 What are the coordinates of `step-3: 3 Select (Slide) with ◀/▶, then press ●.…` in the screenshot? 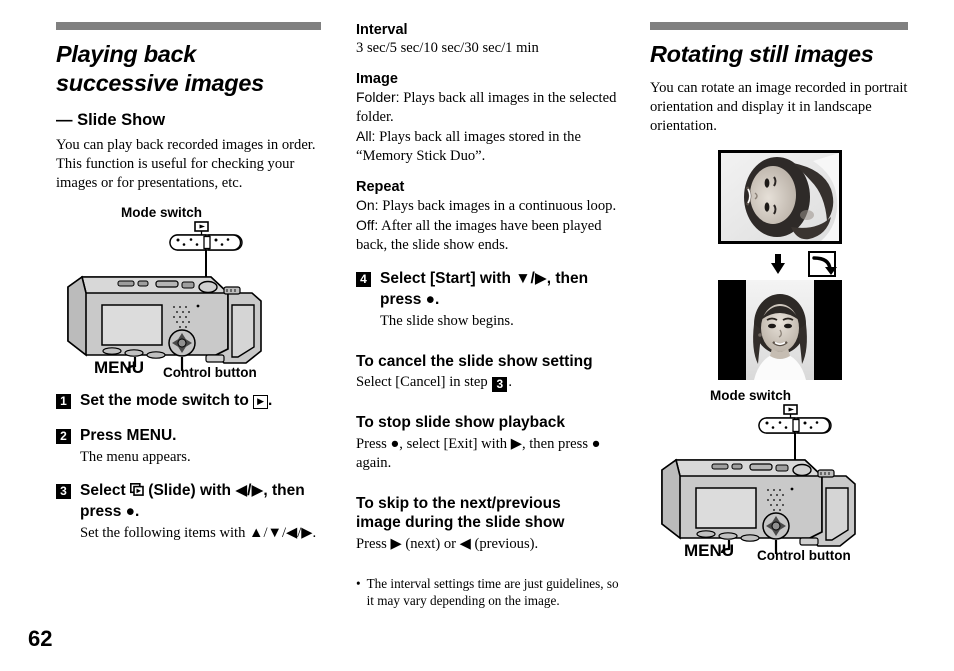 It's located at (192, 512).